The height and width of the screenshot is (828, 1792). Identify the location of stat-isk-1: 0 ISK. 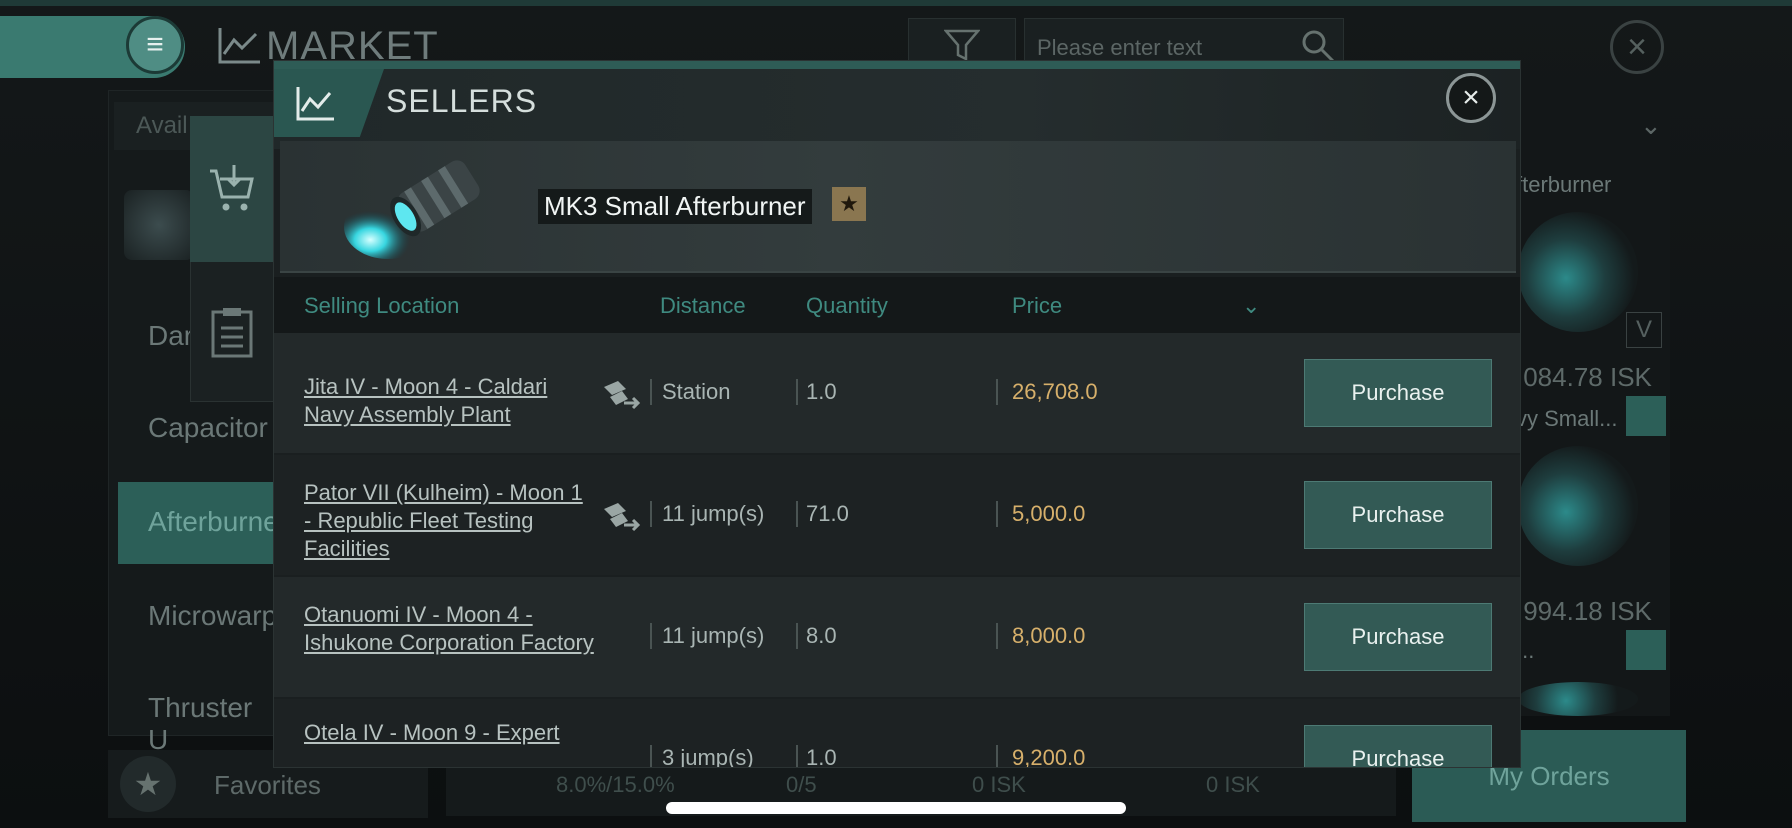
(999, 784).